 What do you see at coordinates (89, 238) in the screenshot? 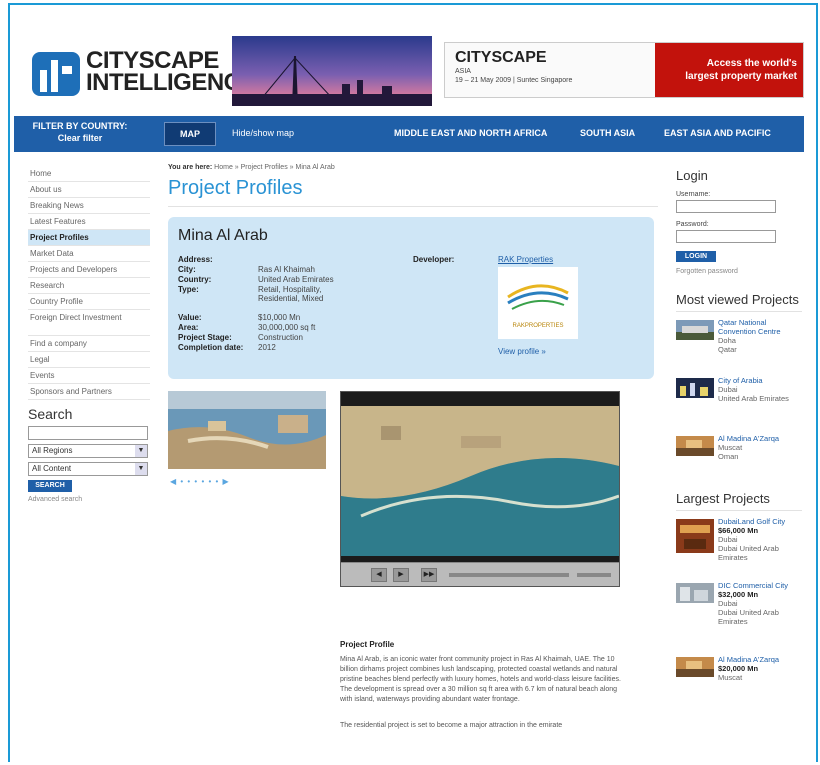
I see `sidebar-item-project-profiles: Project Profiles` at bounding box center [89, 238].